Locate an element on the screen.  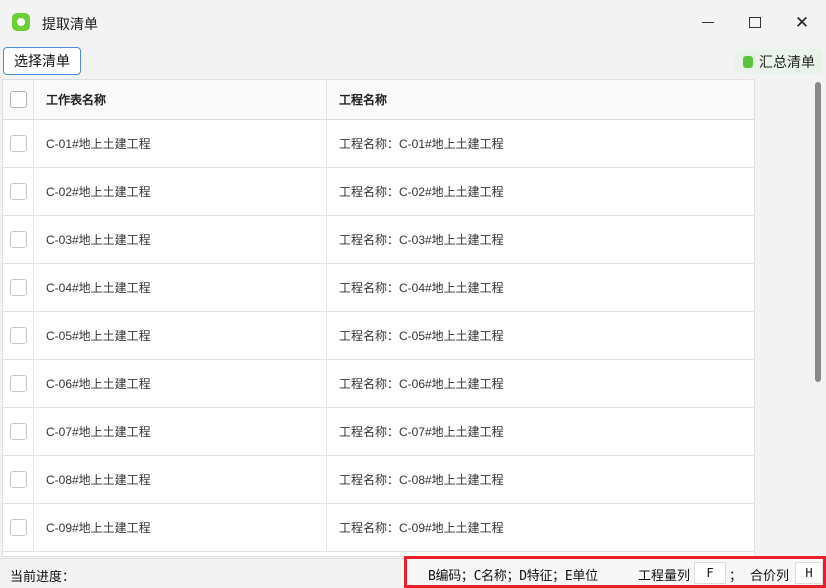
sheet-name-cell: C-01#地上土建工程 is located at coordinates (180, 143).